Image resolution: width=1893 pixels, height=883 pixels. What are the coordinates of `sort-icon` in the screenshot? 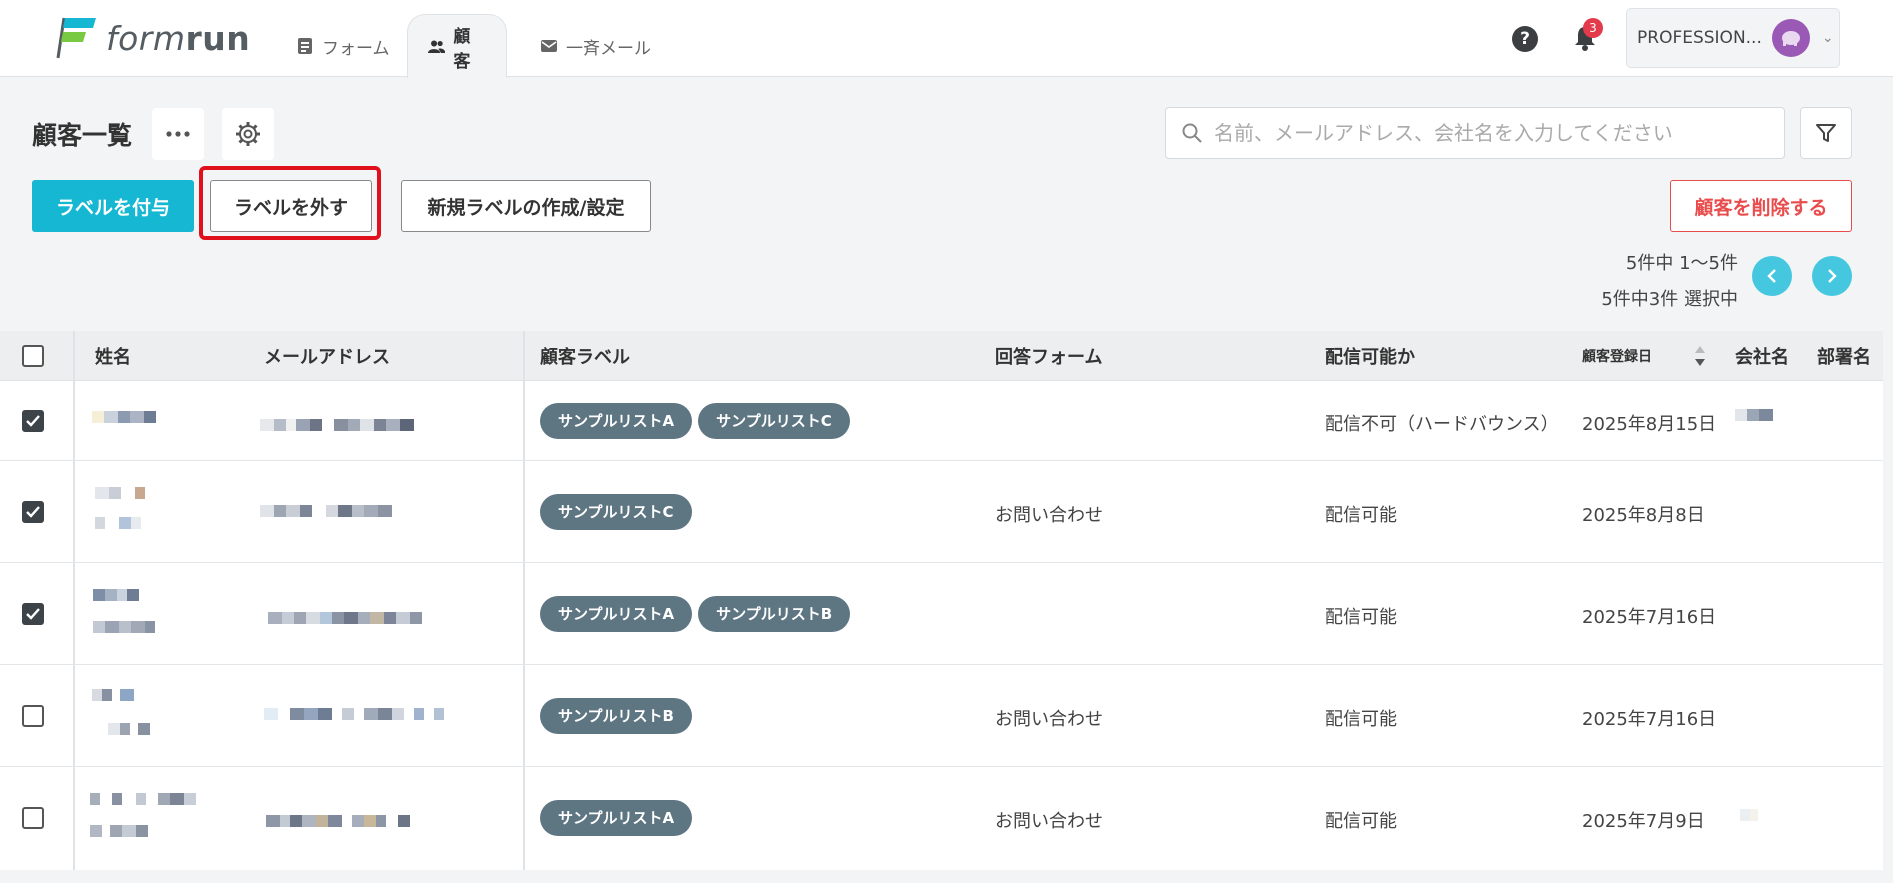 It's located at (1700, 356).